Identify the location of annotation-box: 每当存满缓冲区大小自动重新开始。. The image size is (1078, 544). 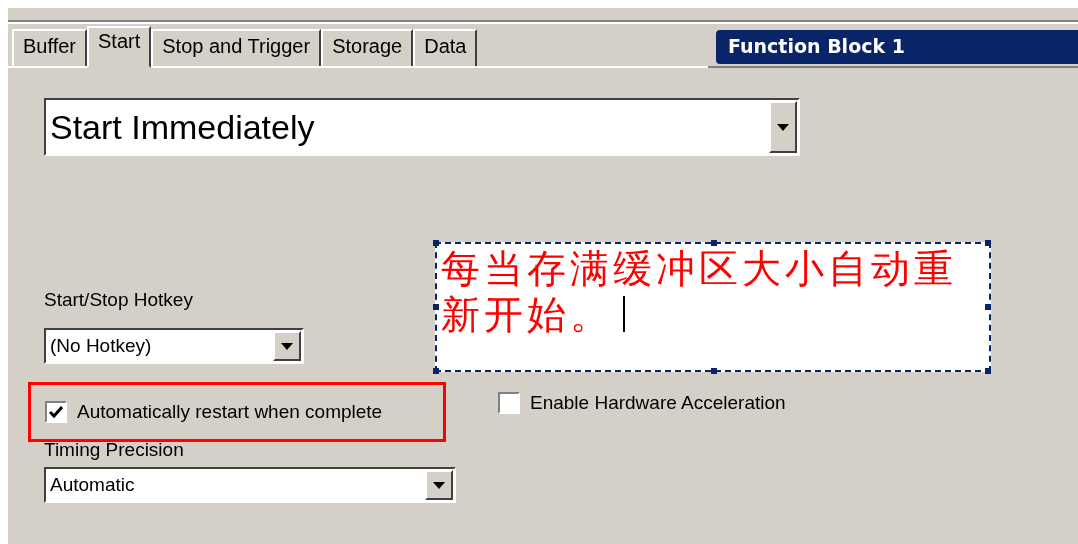
(713, 307).